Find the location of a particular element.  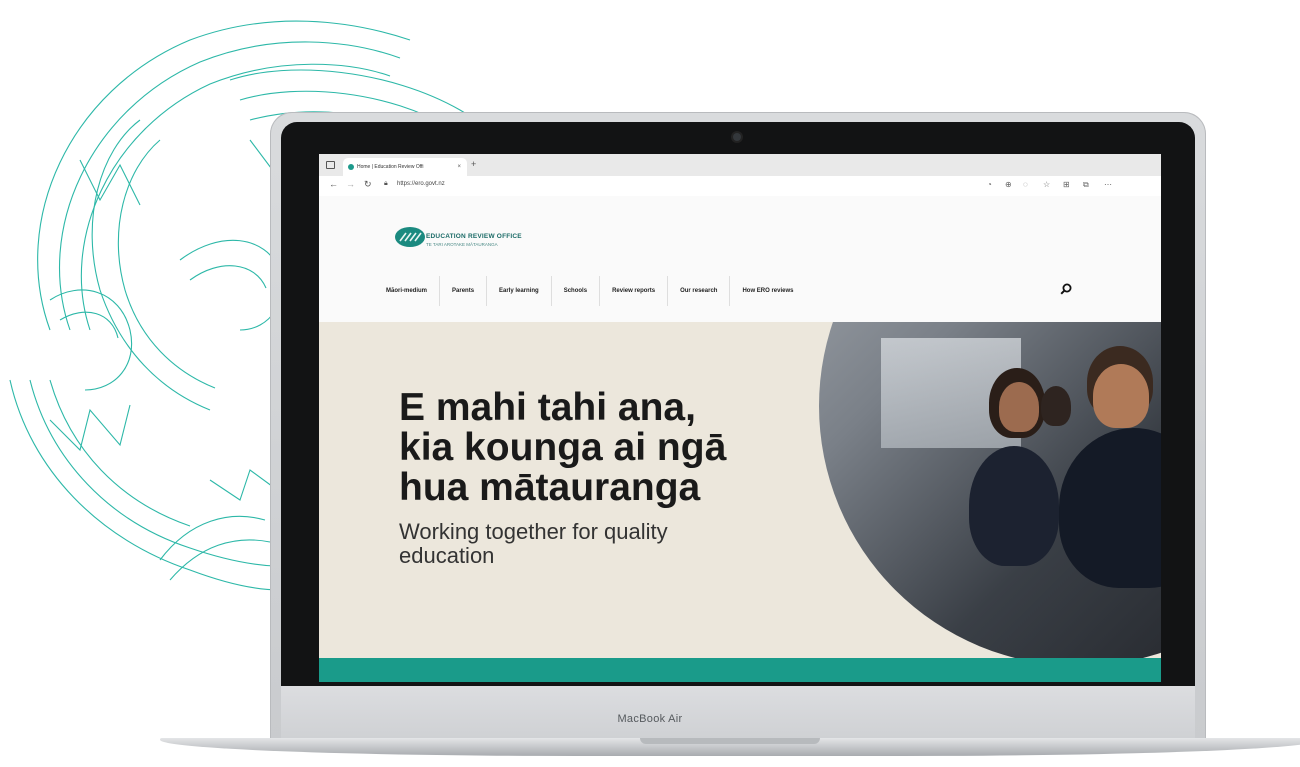

logo-title: EDUCATION REVIEW OFFICE is located at coordinates (474, 236).